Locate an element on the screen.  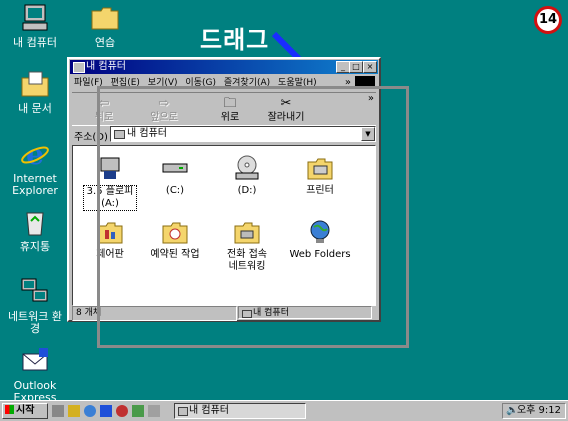
quick-launch-app2-icon is located at coordinates (154, 411).